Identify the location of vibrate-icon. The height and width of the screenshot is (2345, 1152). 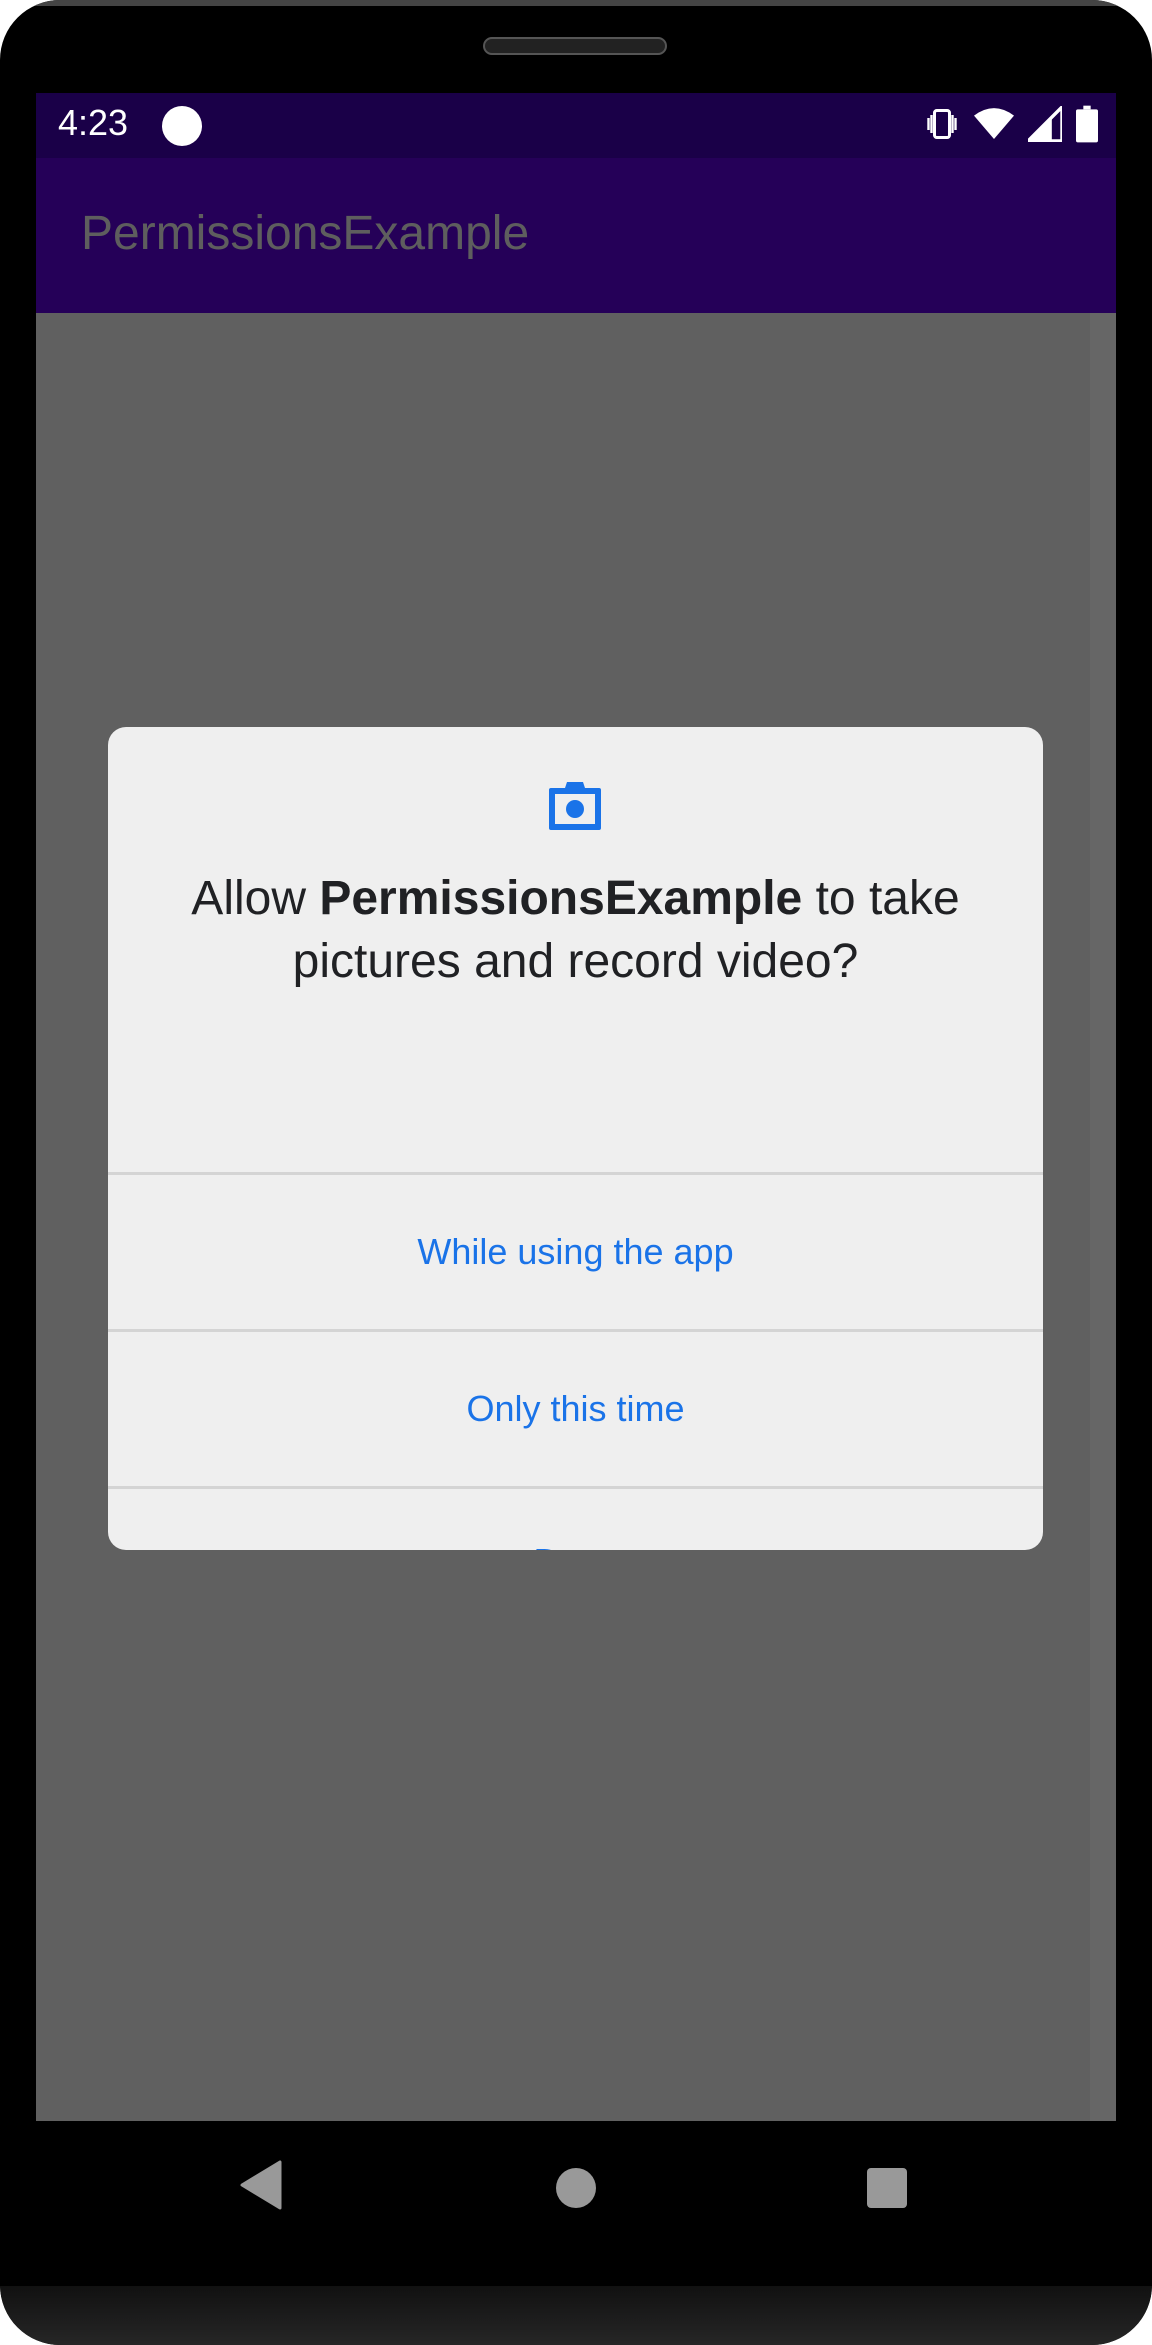
(942, 124).